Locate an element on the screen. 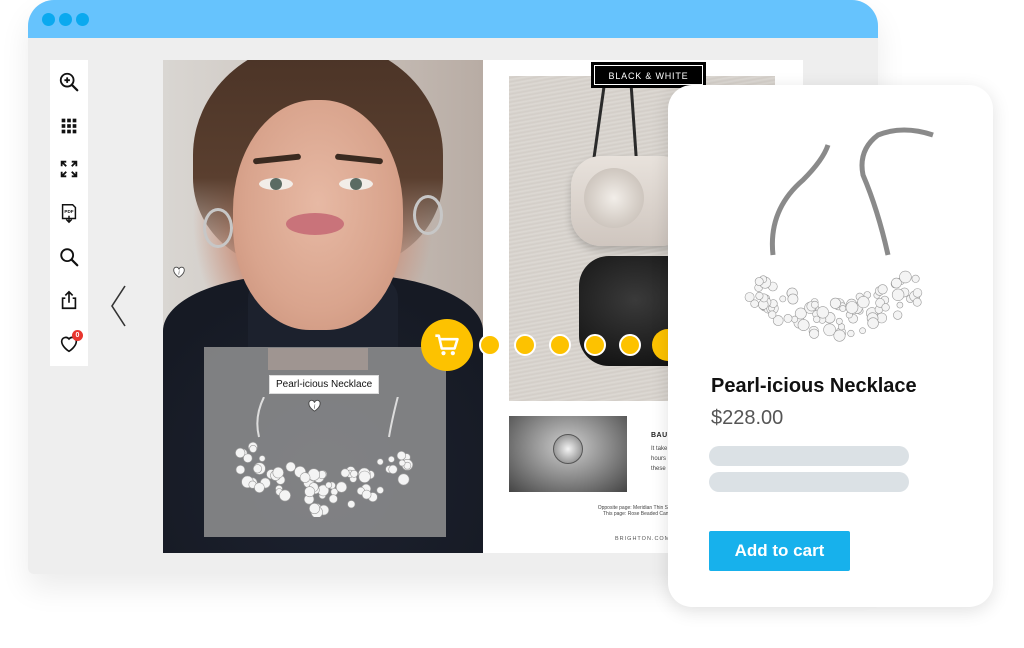  necklace-pearls is located at coordinates (324, 457).